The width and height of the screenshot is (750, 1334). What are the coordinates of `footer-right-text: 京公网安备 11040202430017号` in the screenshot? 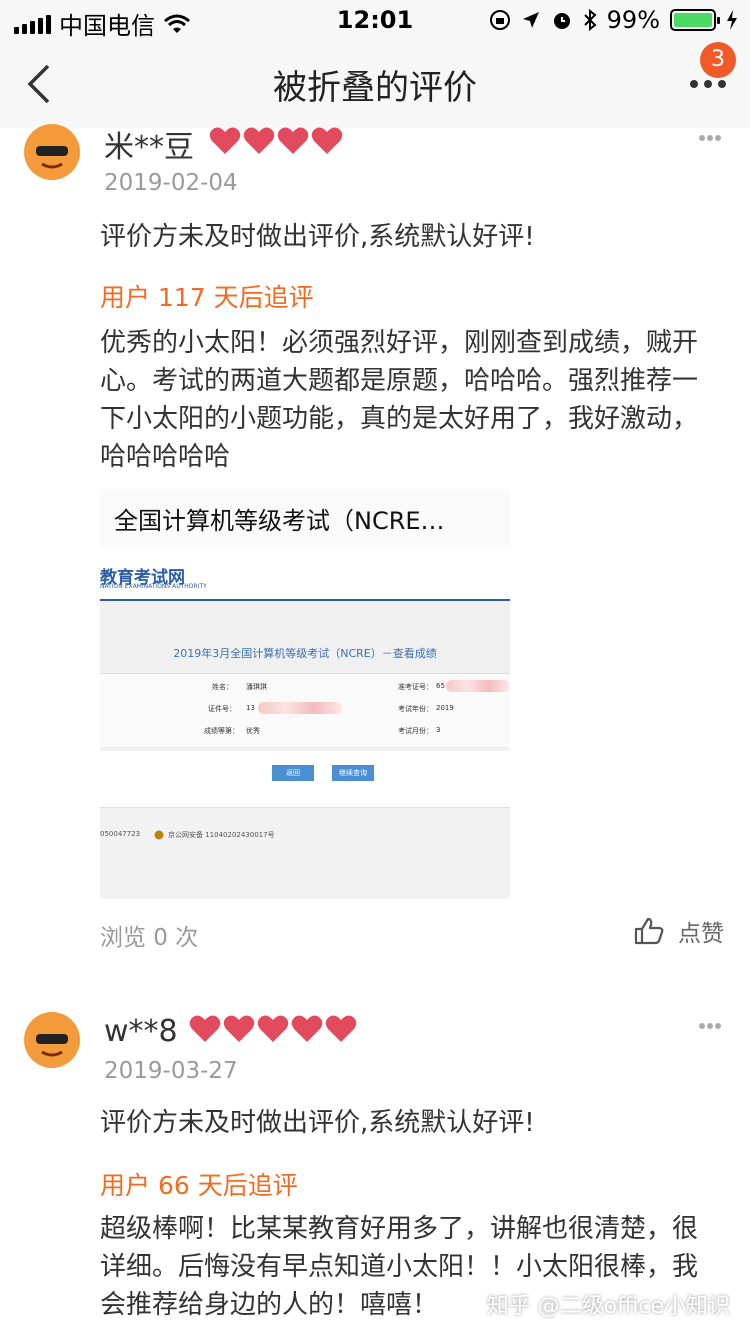 It's located at (221, 835).